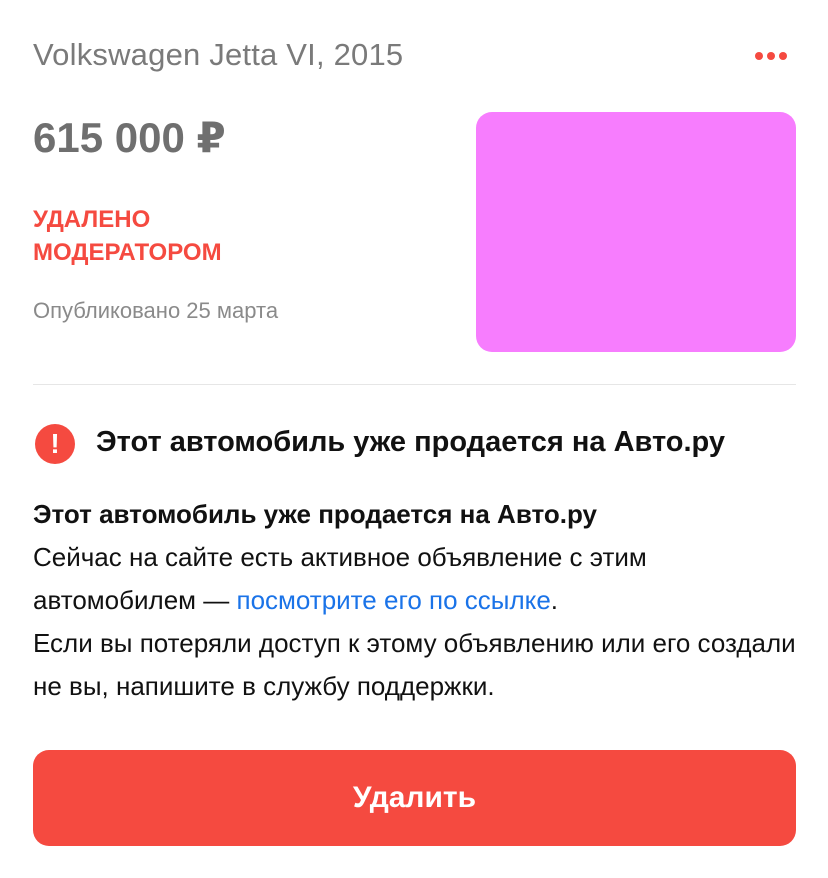  What do you see at coordinates (554, 600) in the screenshot?
I see `notice-text-end: .` at bounding box center [554, 600].